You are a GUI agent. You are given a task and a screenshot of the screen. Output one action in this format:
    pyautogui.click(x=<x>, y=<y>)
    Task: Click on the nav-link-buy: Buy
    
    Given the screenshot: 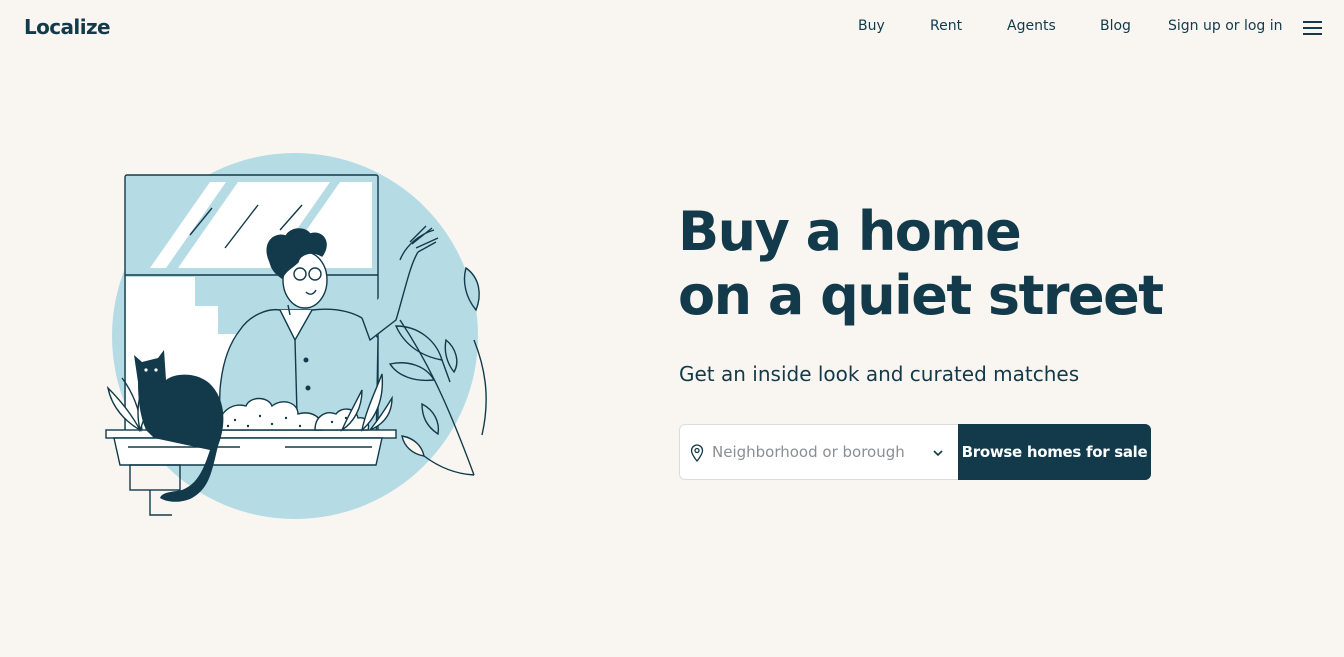 What is the action you would take?
    pyautogui.click(x=871, y=26)
    